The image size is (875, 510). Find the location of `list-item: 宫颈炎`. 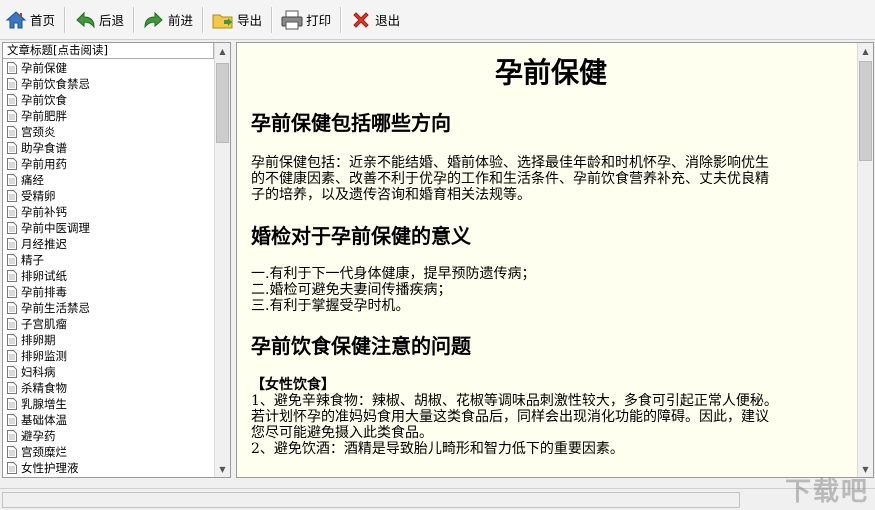

list-item: 宫颈炎 is located at coordinates (109, 132).